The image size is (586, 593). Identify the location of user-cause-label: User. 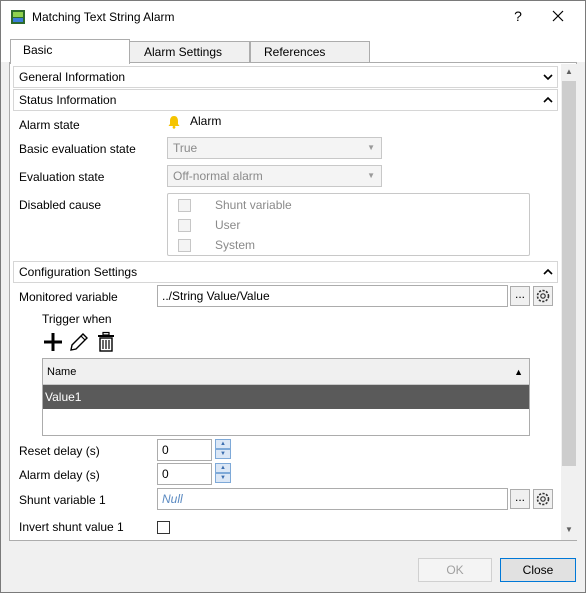
(228, 225).